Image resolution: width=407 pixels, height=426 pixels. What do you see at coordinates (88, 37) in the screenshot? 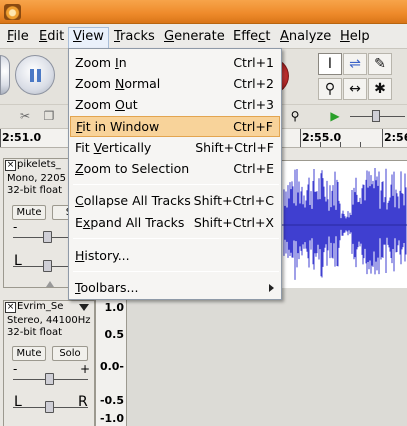
I see `menu-view: View` at bounding box center [88, 37].